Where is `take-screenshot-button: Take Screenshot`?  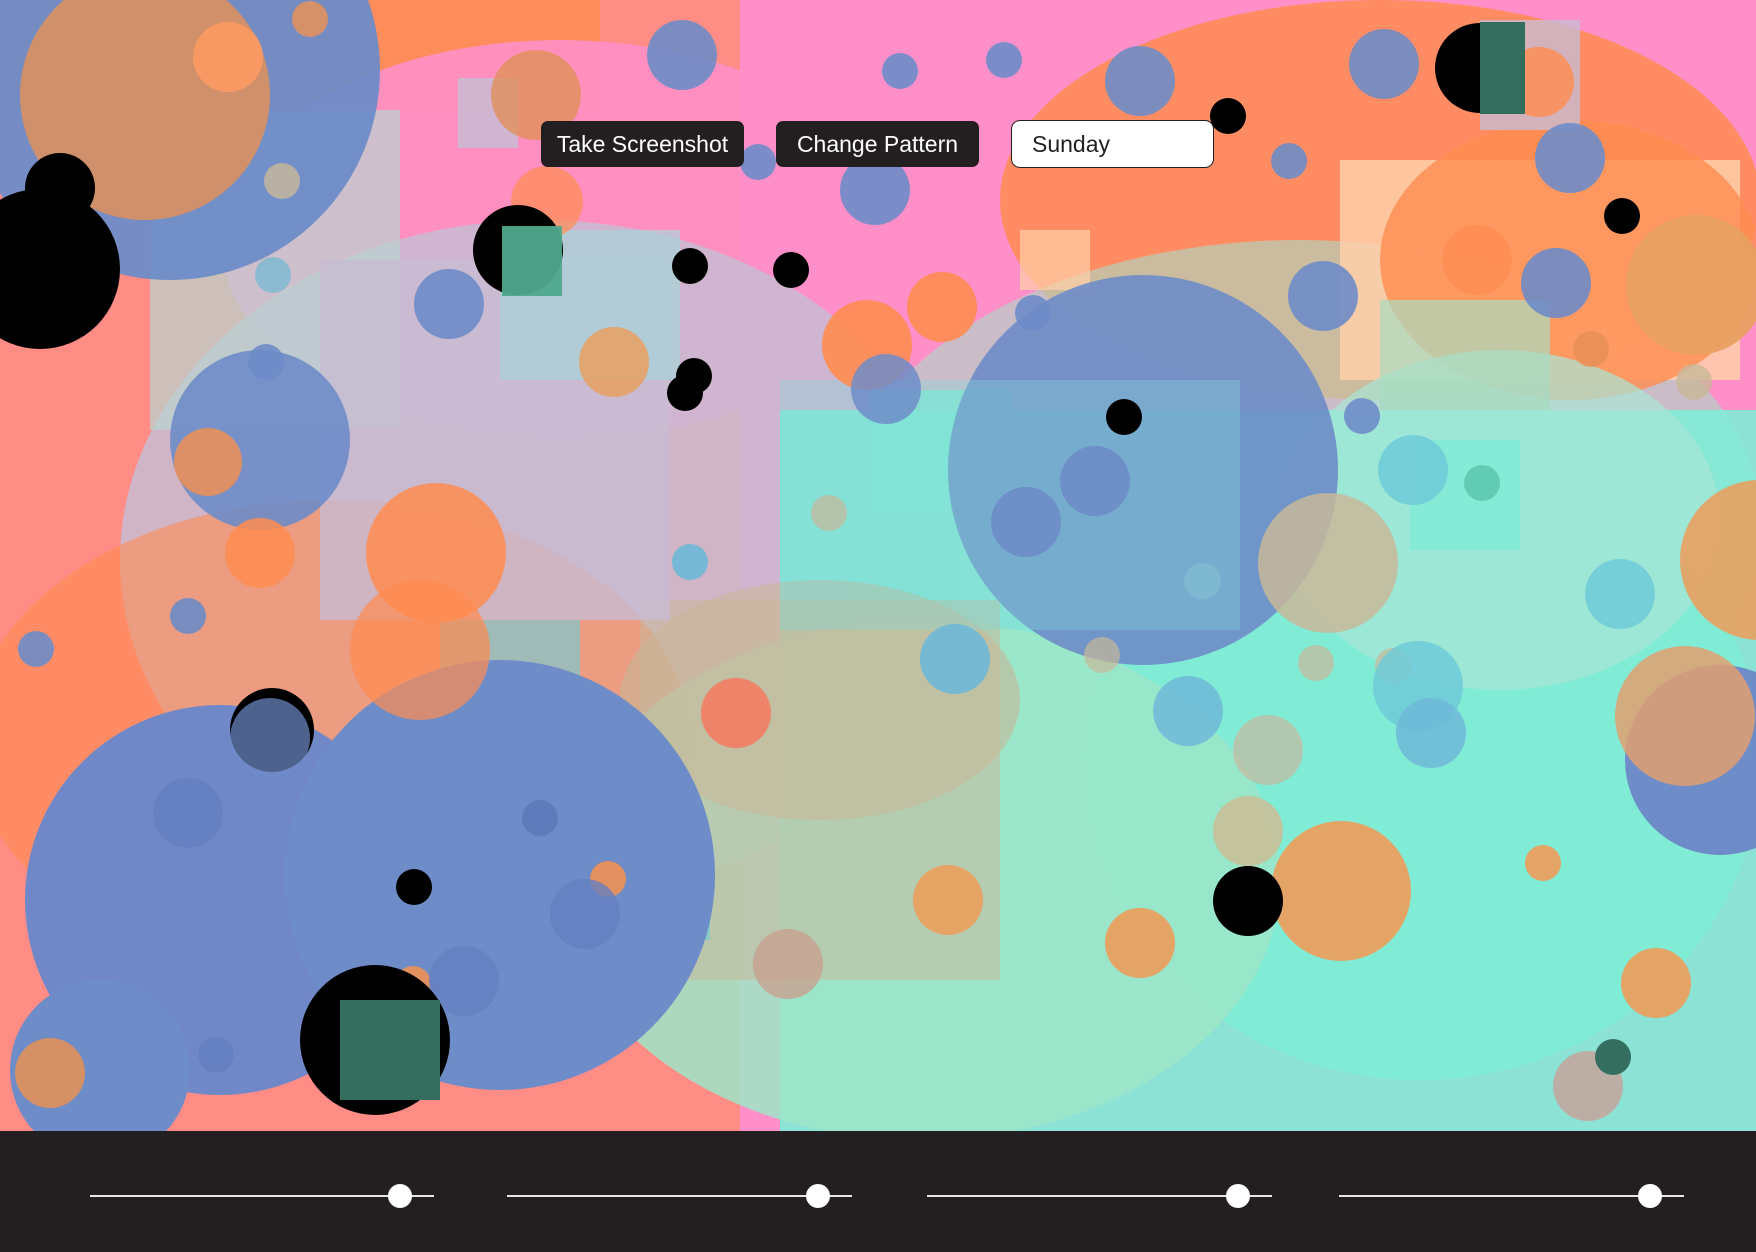 take-screenshot-button: Take Screenshot is located at coordinates (642, 144).